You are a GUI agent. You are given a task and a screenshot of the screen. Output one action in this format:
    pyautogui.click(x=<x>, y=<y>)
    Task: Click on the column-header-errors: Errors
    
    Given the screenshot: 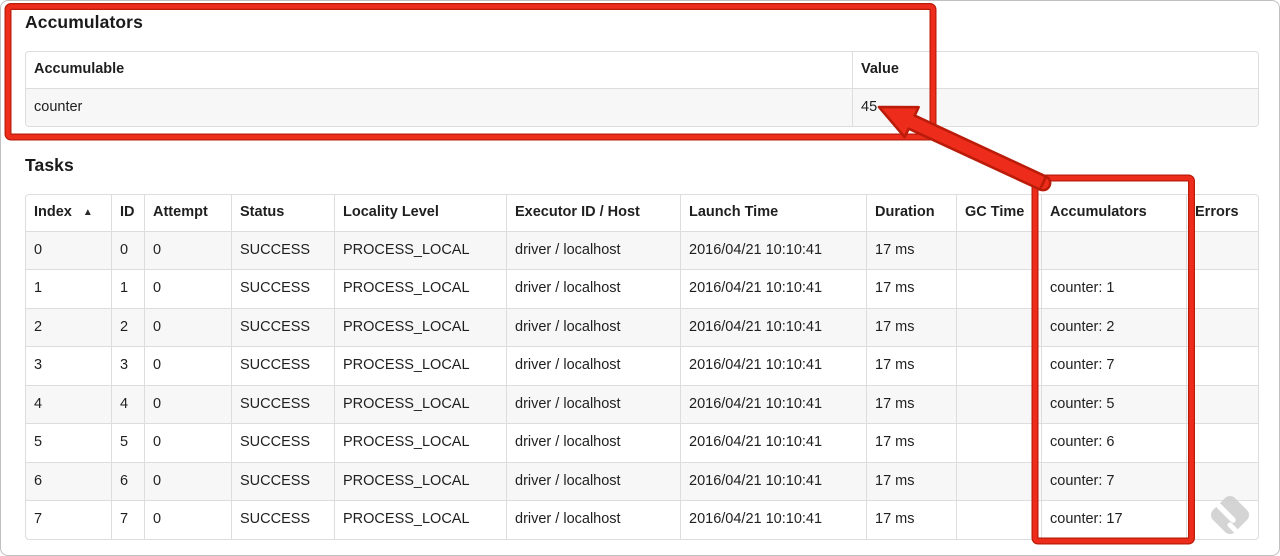 What is the action you would take?
    pyautogui.click(x=1222, y=213)
    